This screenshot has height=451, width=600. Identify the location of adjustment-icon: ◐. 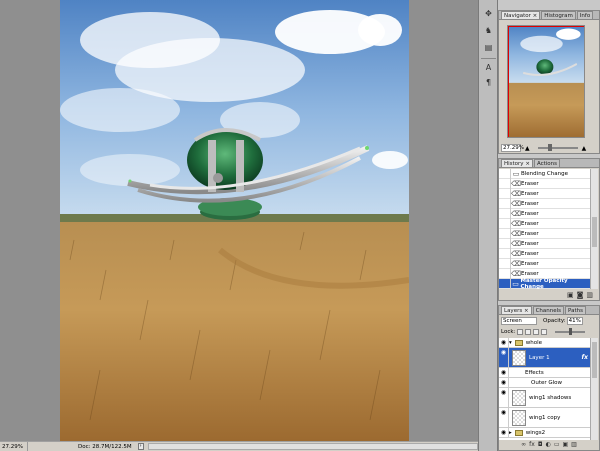
(548, 444).